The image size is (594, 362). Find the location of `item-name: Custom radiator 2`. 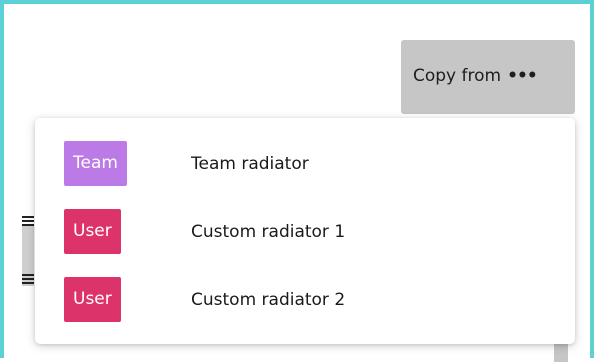

item-name: Custom radiator 2 is located at coordinates (268, 300).